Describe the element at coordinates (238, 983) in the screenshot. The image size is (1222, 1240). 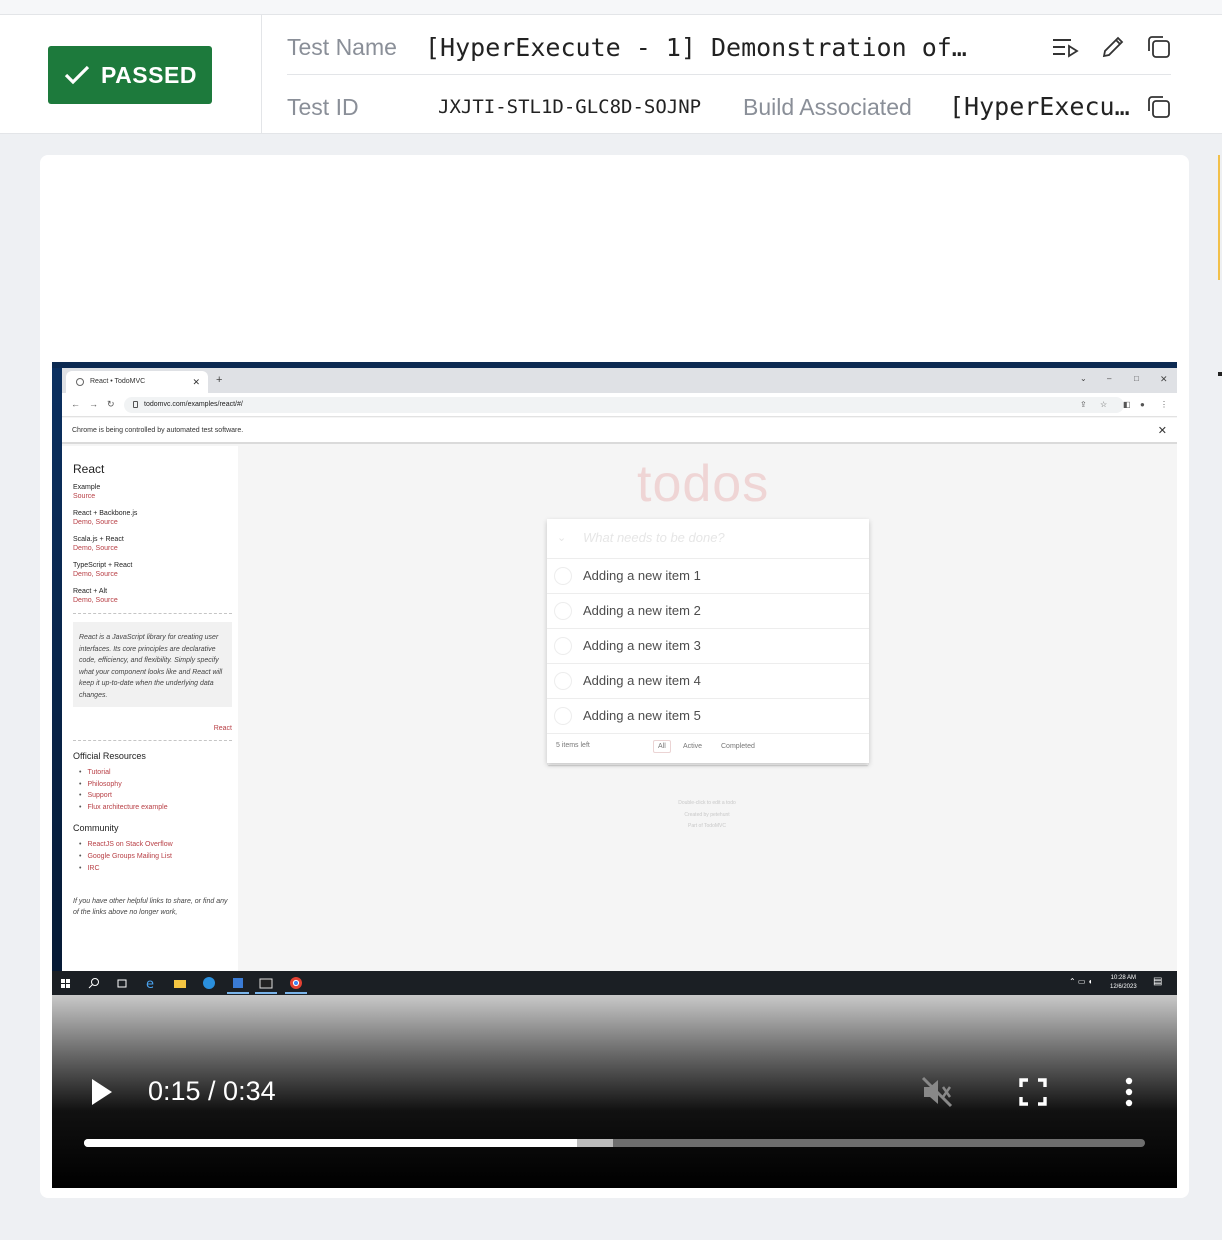
I see `app-icon` at that location.